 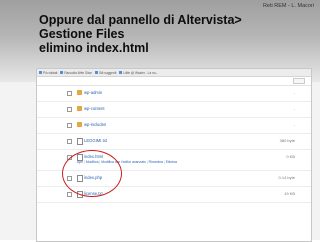 I want to click on file-size: 19 KB, so click(x=289, y=193).